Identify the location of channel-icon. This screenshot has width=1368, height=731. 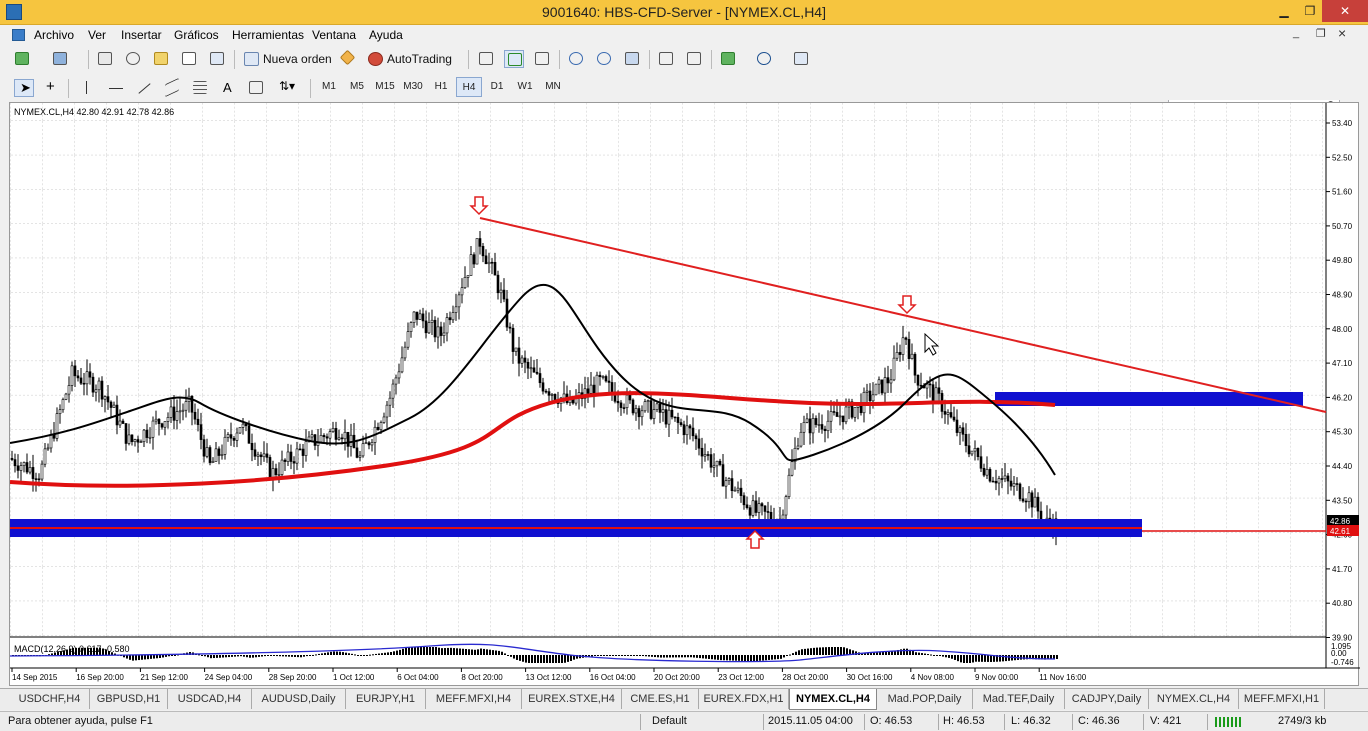
(172, 87).